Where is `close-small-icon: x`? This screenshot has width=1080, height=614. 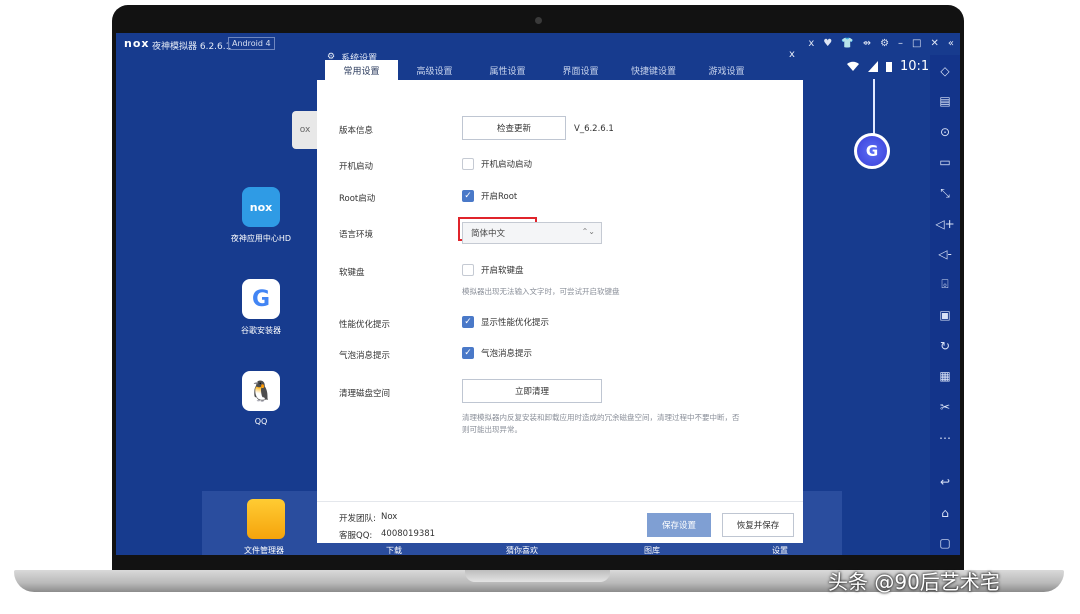
close-small-icon: x is located at coordinates (811, 43).